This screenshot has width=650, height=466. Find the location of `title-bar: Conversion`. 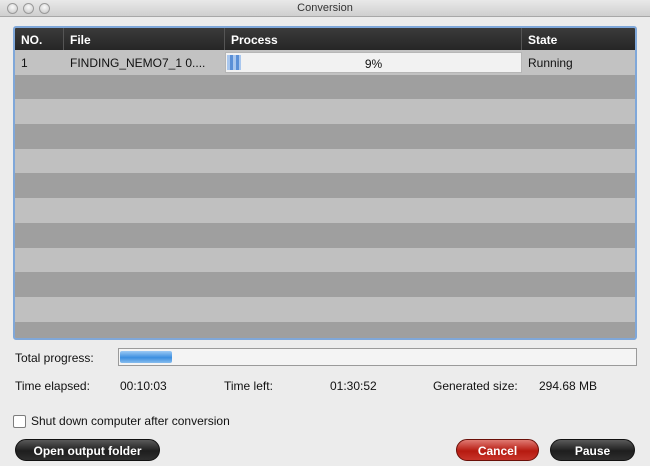

title-bar: Conversion is located at coordinates (325, 8).